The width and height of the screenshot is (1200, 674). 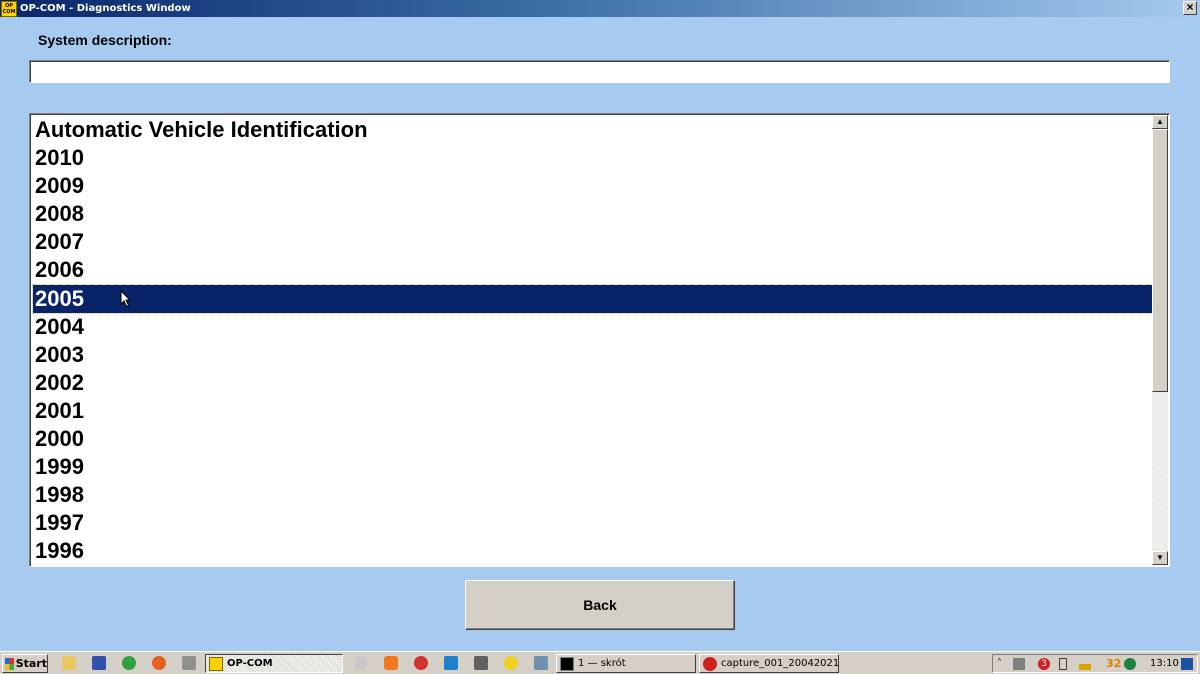 What do you see at coordinates (593, 130) in the screenshot?
I see `list-item-auto-identification: Automatic Vehicle Identification` at bounding box center [593, 130].